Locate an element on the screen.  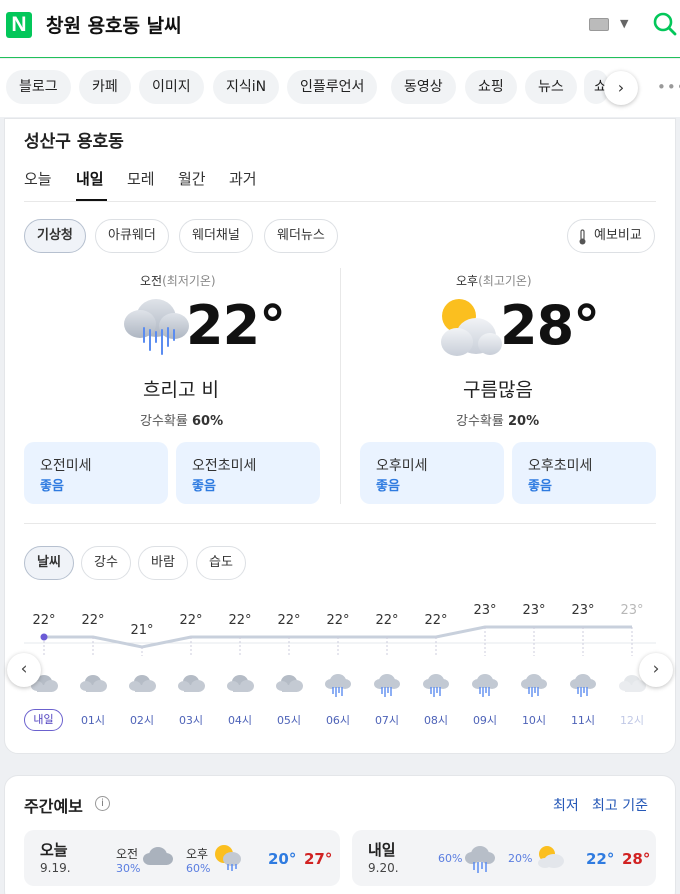
hour-label: 10시 is located at coordinates (534, 720).